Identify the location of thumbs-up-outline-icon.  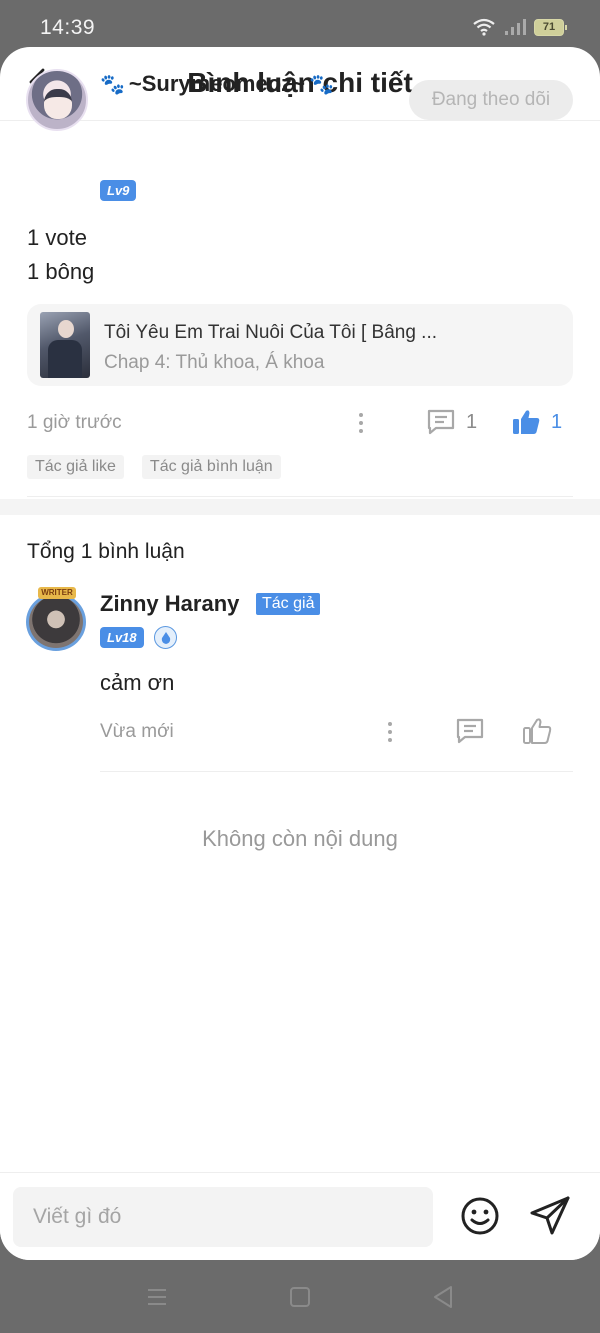
(537, 731).